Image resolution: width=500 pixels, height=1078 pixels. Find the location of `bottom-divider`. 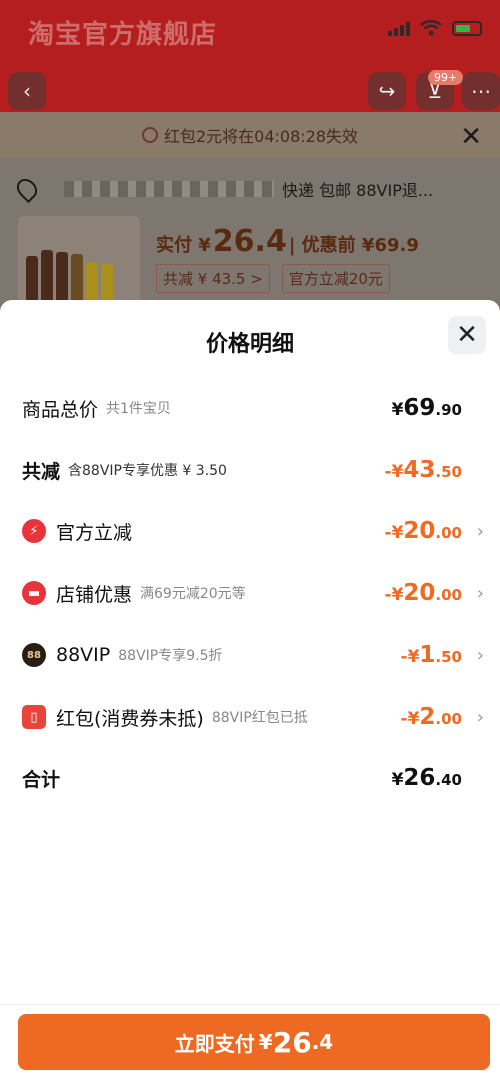

bottom-divider is located at coordinates (250, 1004).